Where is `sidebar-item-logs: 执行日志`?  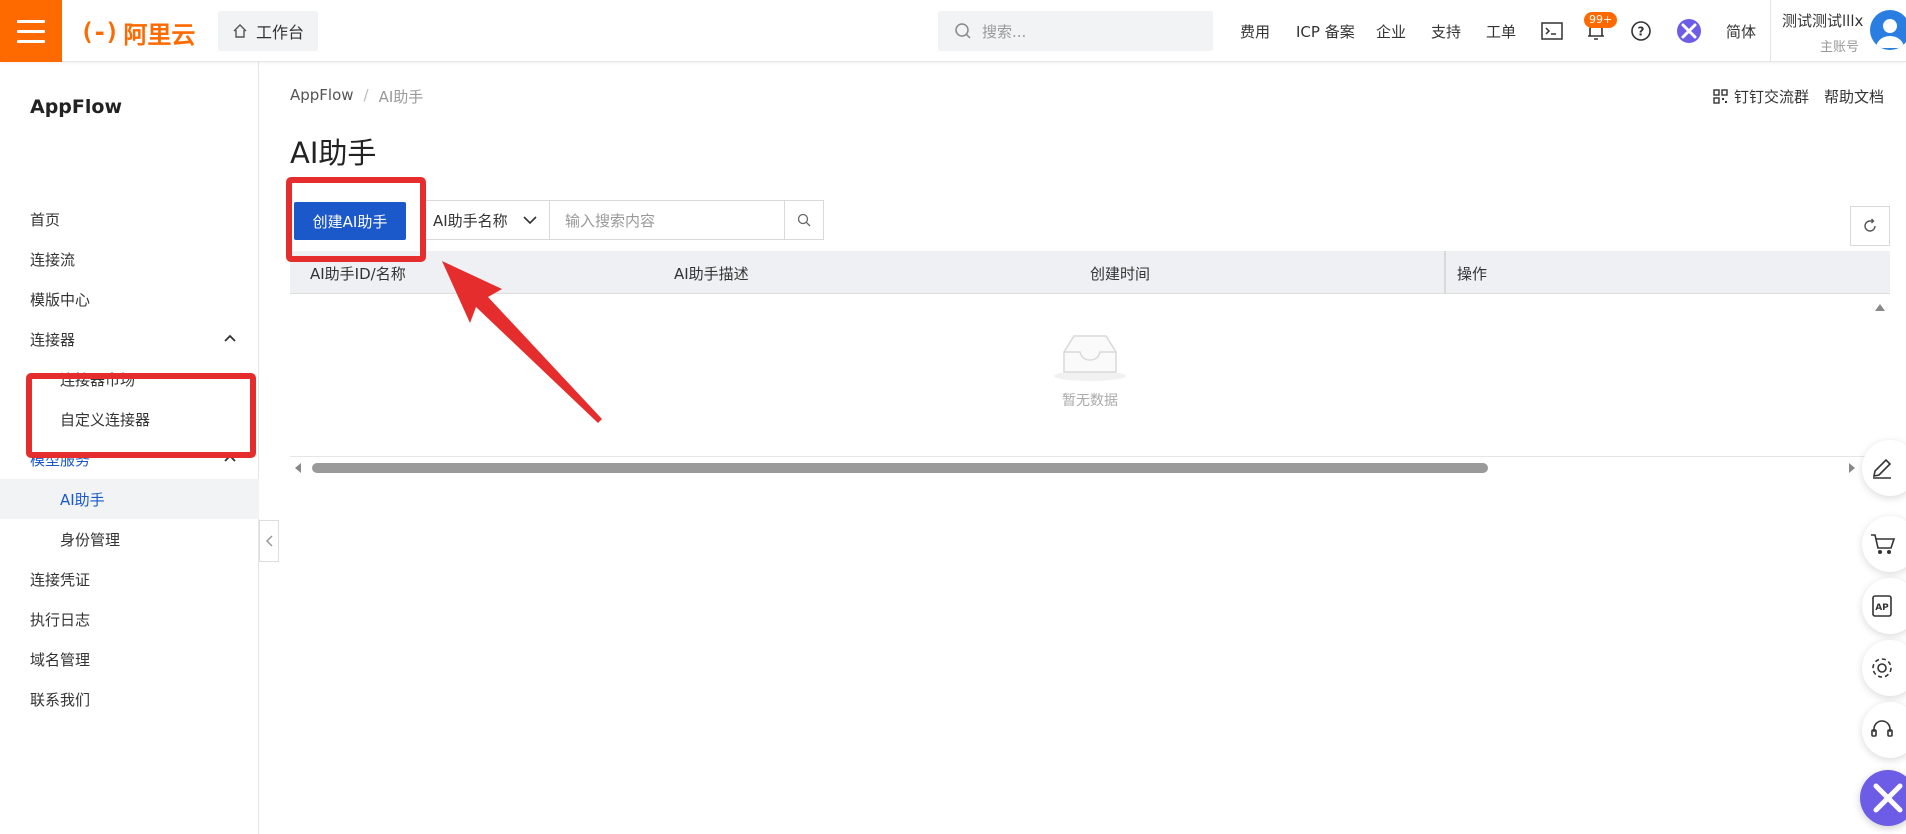 sidebar-item-logs: 执行日志 is located at coordinates (129, 619).